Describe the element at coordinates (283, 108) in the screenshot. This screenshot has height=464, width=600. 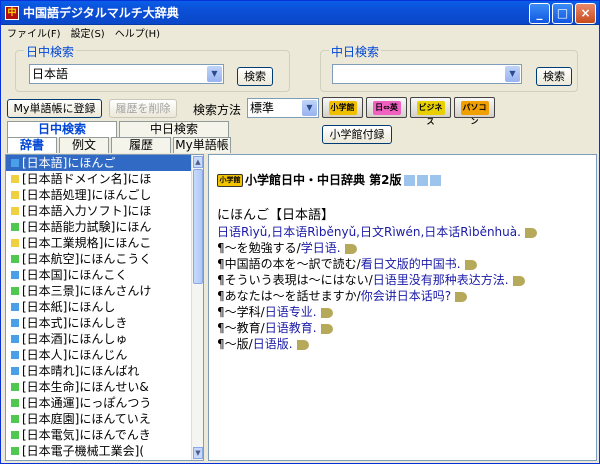
I see `search-method-select: 標準 ▼` at that location.